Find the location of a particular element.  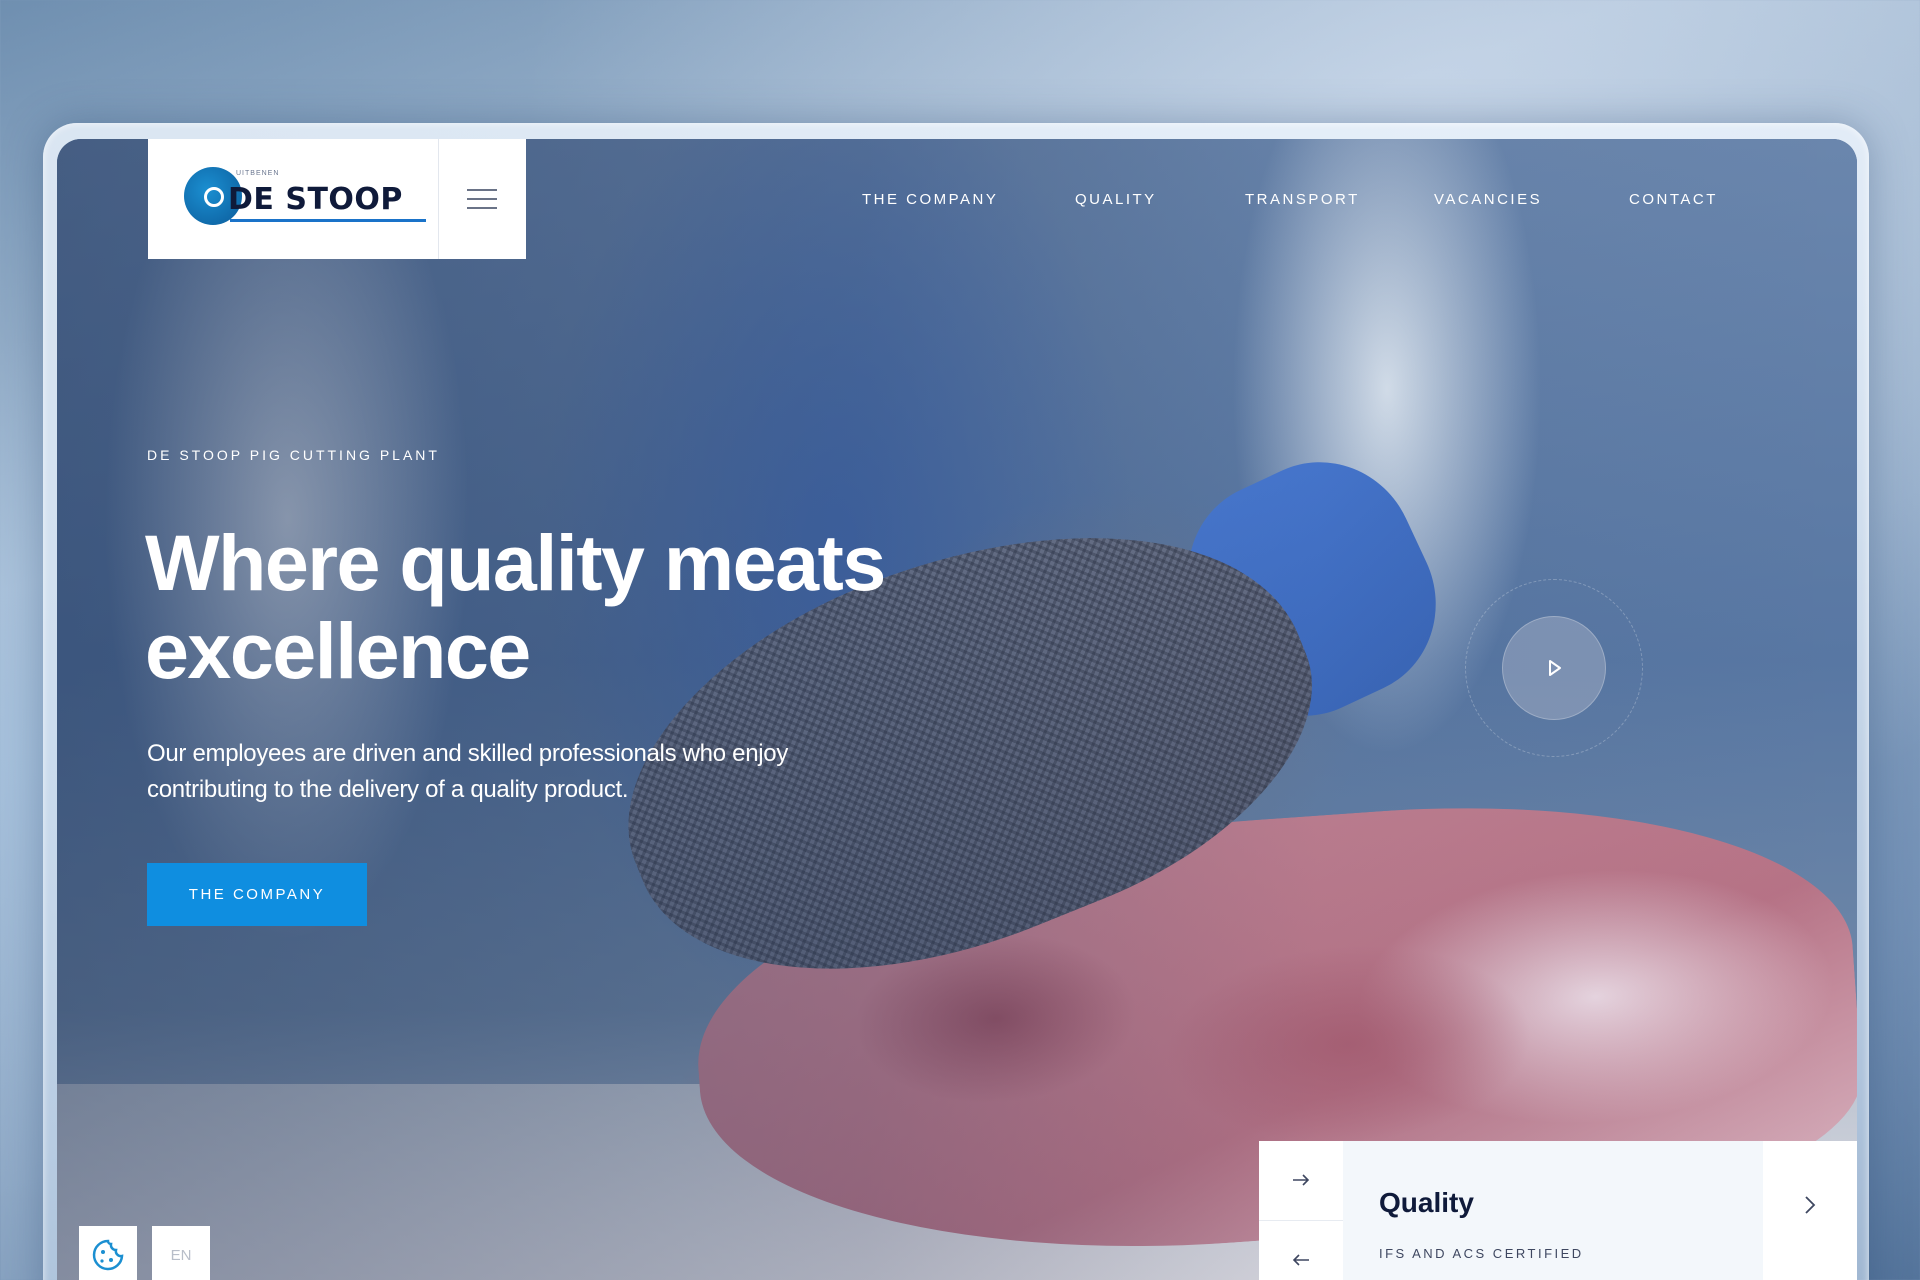

nav-item-quality: QUALITY is located at coordinates (1116, 199).